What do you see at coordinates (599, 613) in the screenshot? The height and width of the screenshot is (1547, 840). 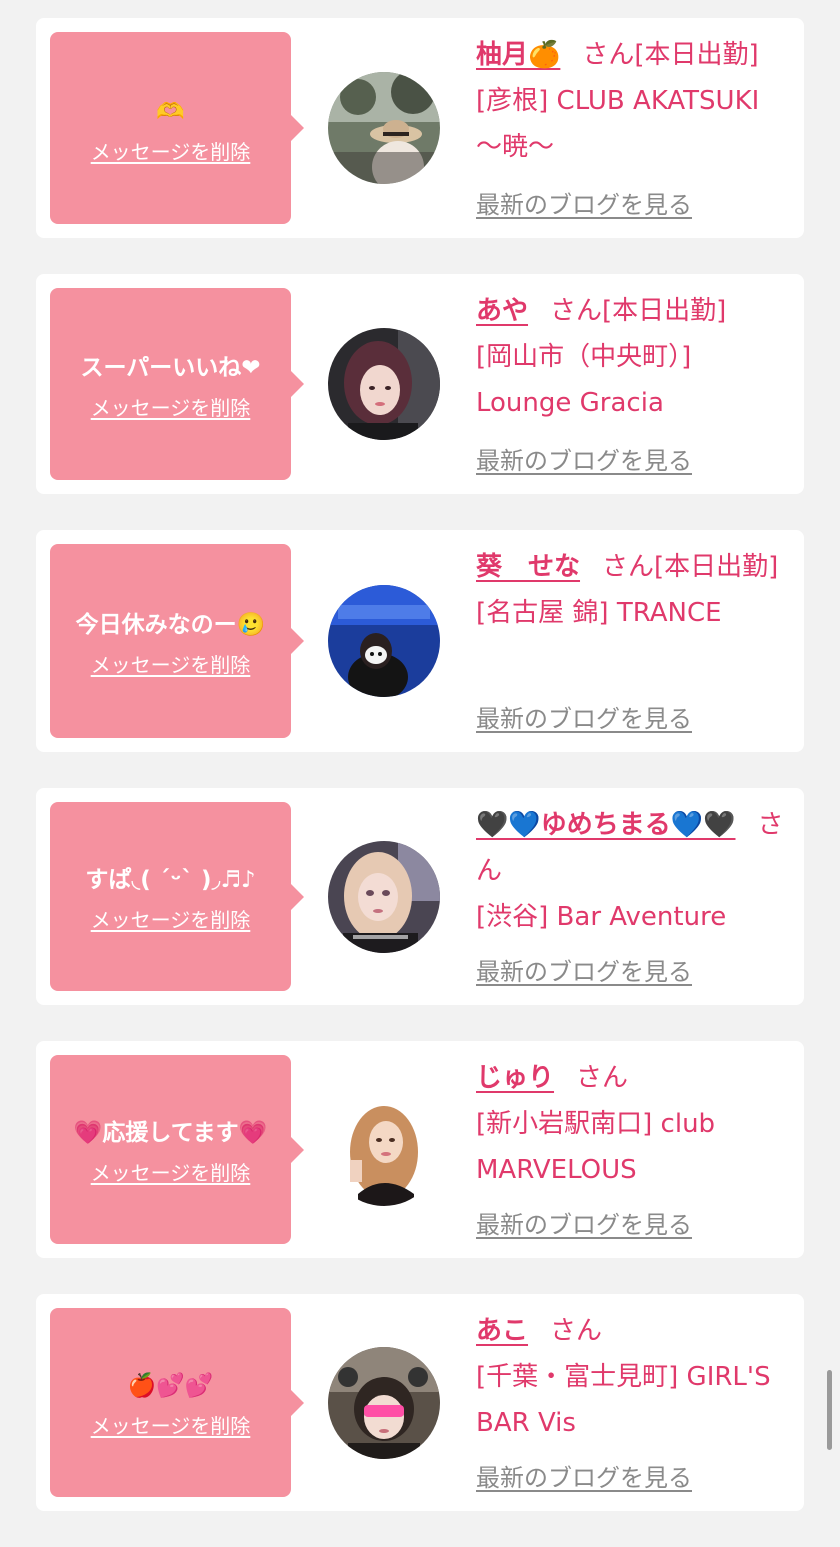 I see `shop-text: [名古屋 錦] TRANCE` at bounding box center [599, 613].